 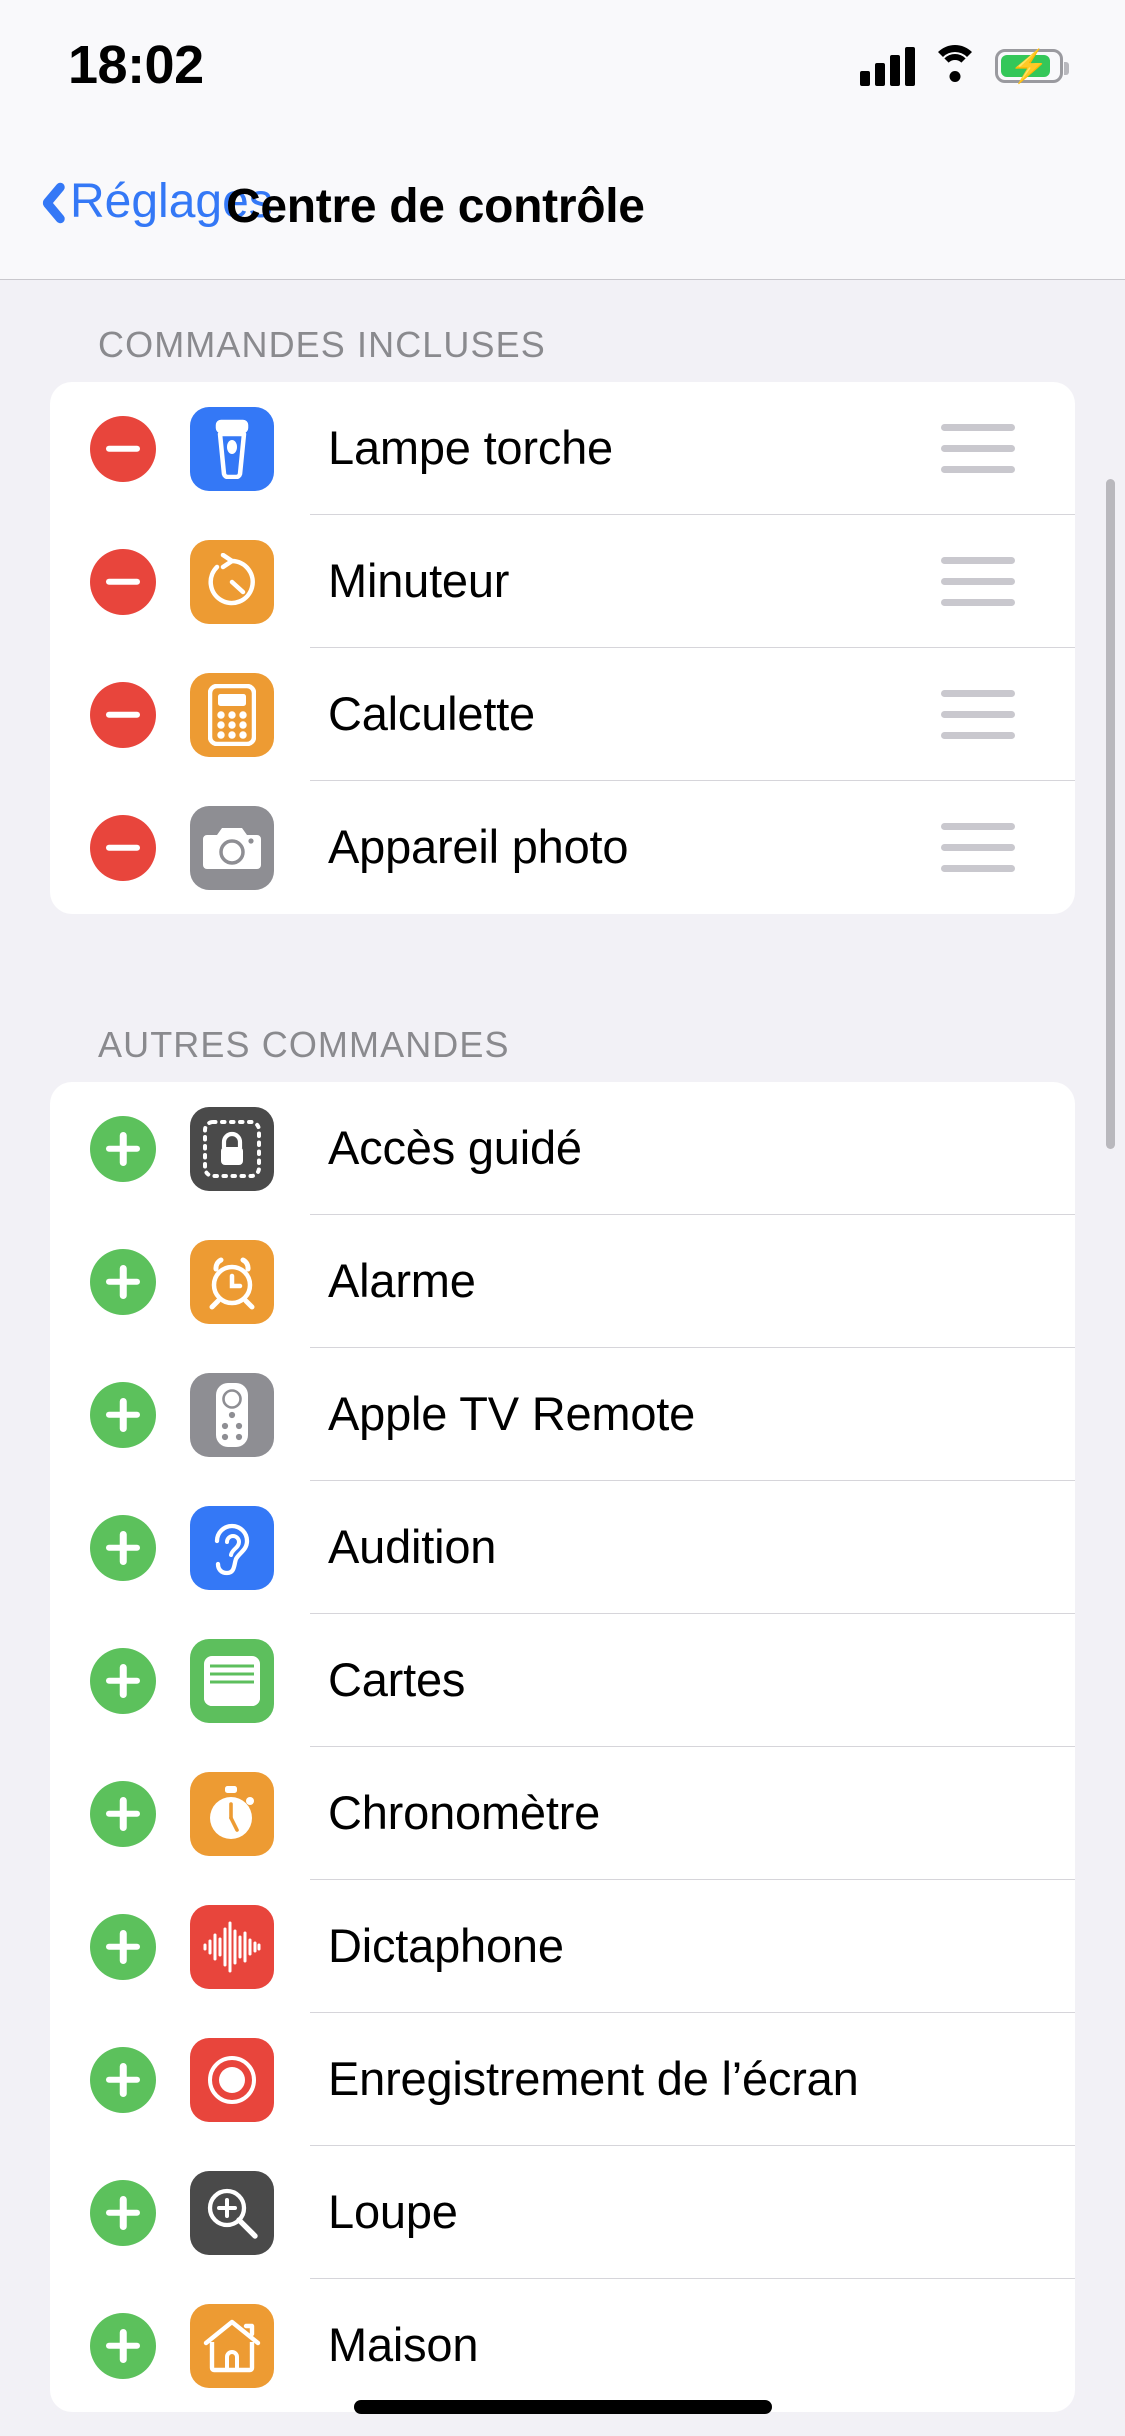 What do you see at coordinates (412, 1547) in the screenshot?
I see `row-label: Audition` at bounding box center [412, 1547].